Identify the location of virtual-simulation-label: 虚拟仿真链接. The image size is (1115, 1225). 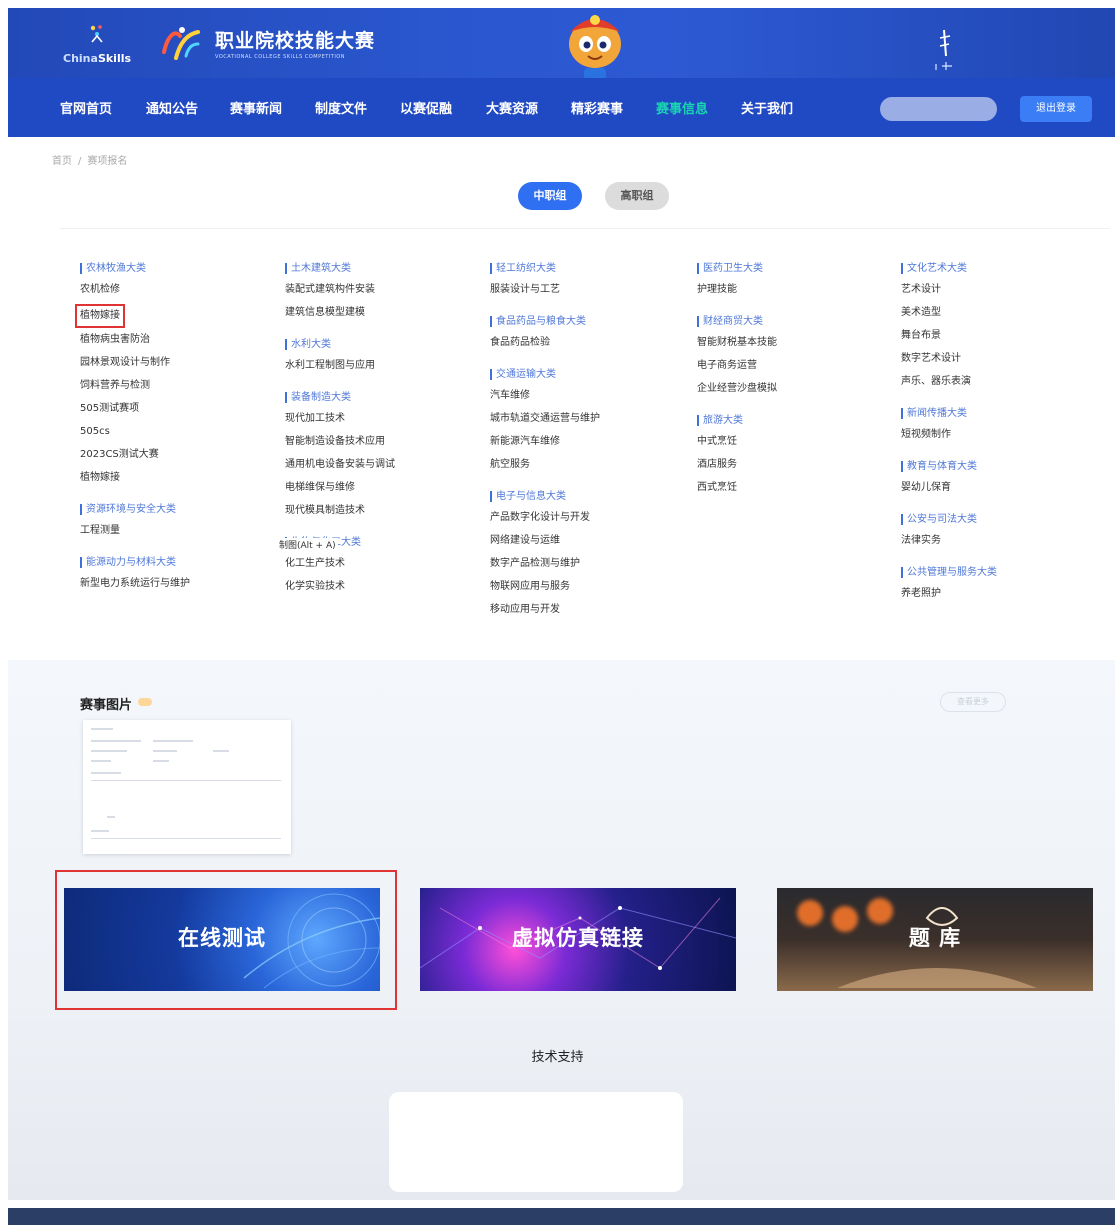
(578, 938).